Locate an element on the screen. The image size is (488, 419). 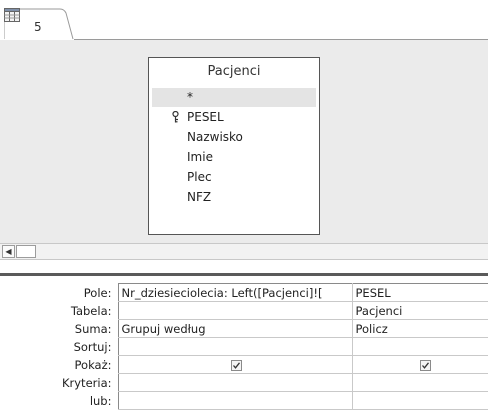
field-item-nfz: NFZ is located at coordinates (234, 197).